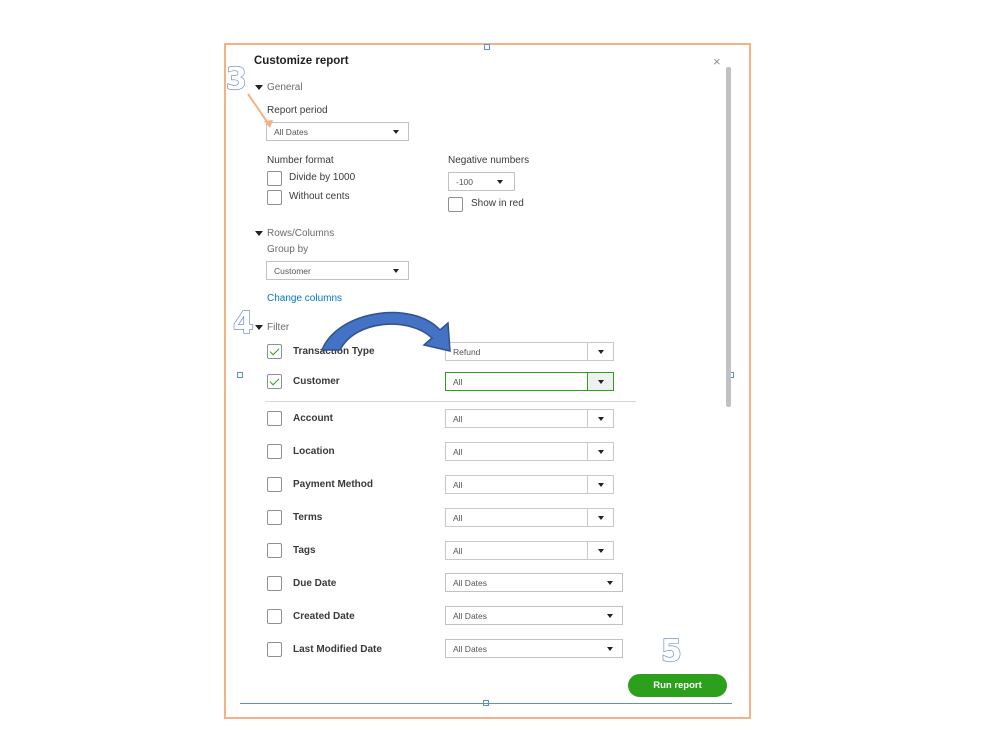  Describe the element at coordinates (274, 418) in the screenshot. I see `filter-checkbox-account` at that location.